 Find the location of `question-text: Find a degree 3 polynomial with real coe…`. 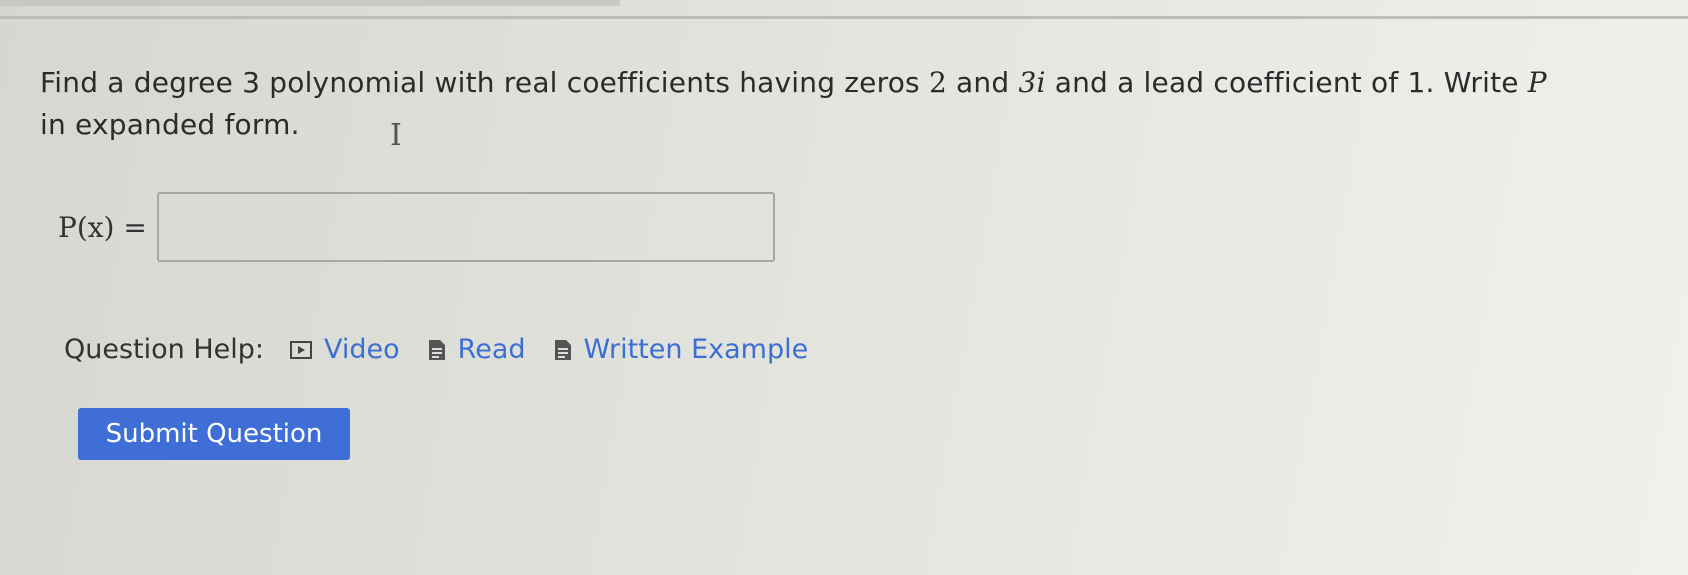

question-text: Find a degree 3 polynomial with real coe… is located at coordinates (850, 104).